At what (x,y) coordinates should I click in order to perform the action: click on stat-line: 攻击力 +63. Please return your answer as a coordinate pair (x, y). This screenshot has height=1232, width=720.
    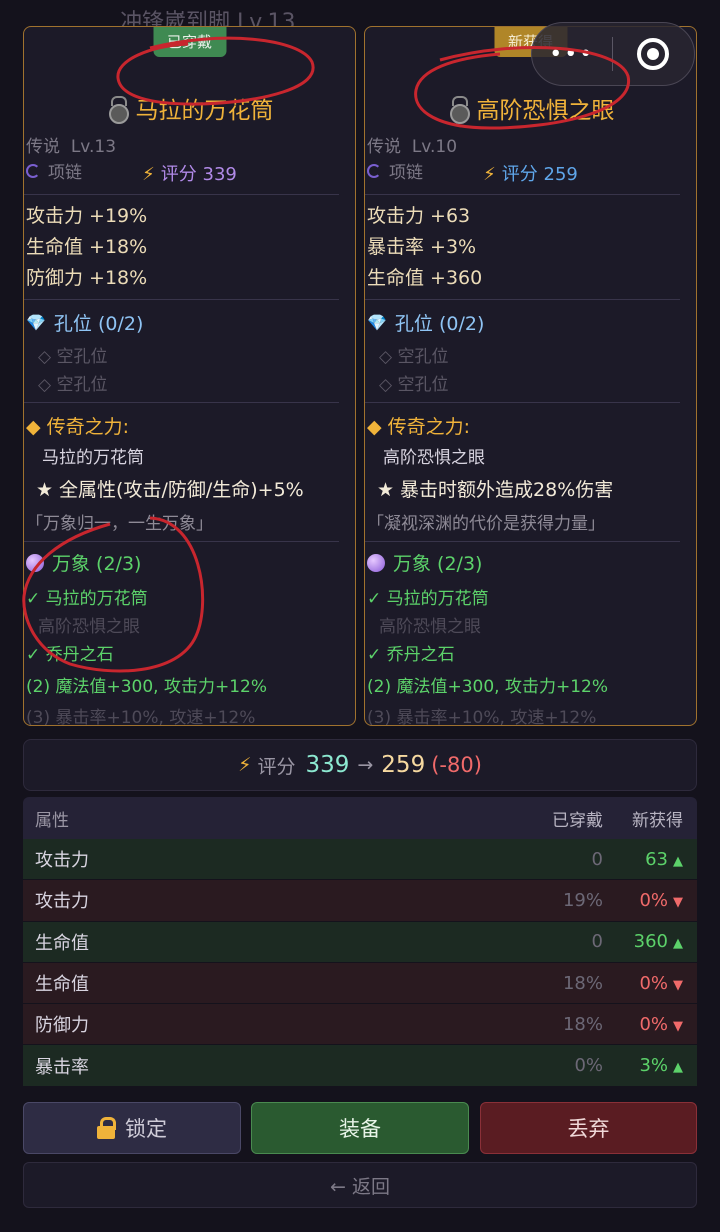
    Looking at the image, I should click on (419, 216).